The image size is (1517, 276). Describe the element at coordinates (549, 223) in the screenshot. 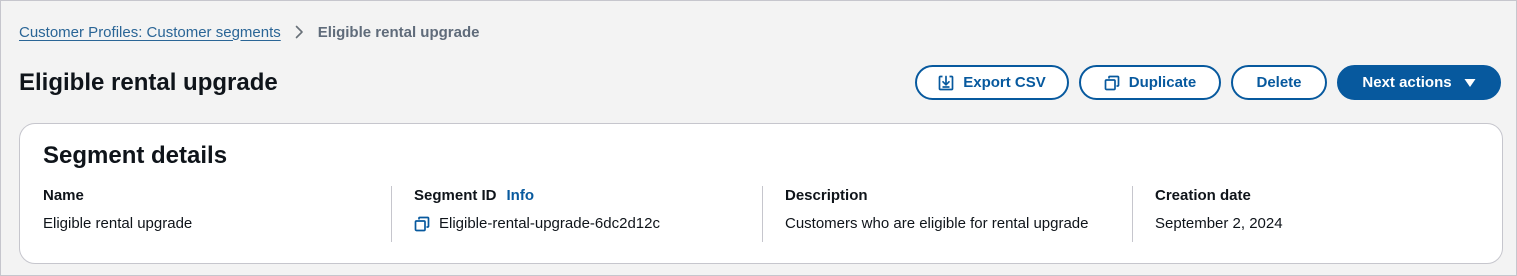

I see `segment-id-value: Eligible-rental-upgrade-6dc2d12c` at that location.